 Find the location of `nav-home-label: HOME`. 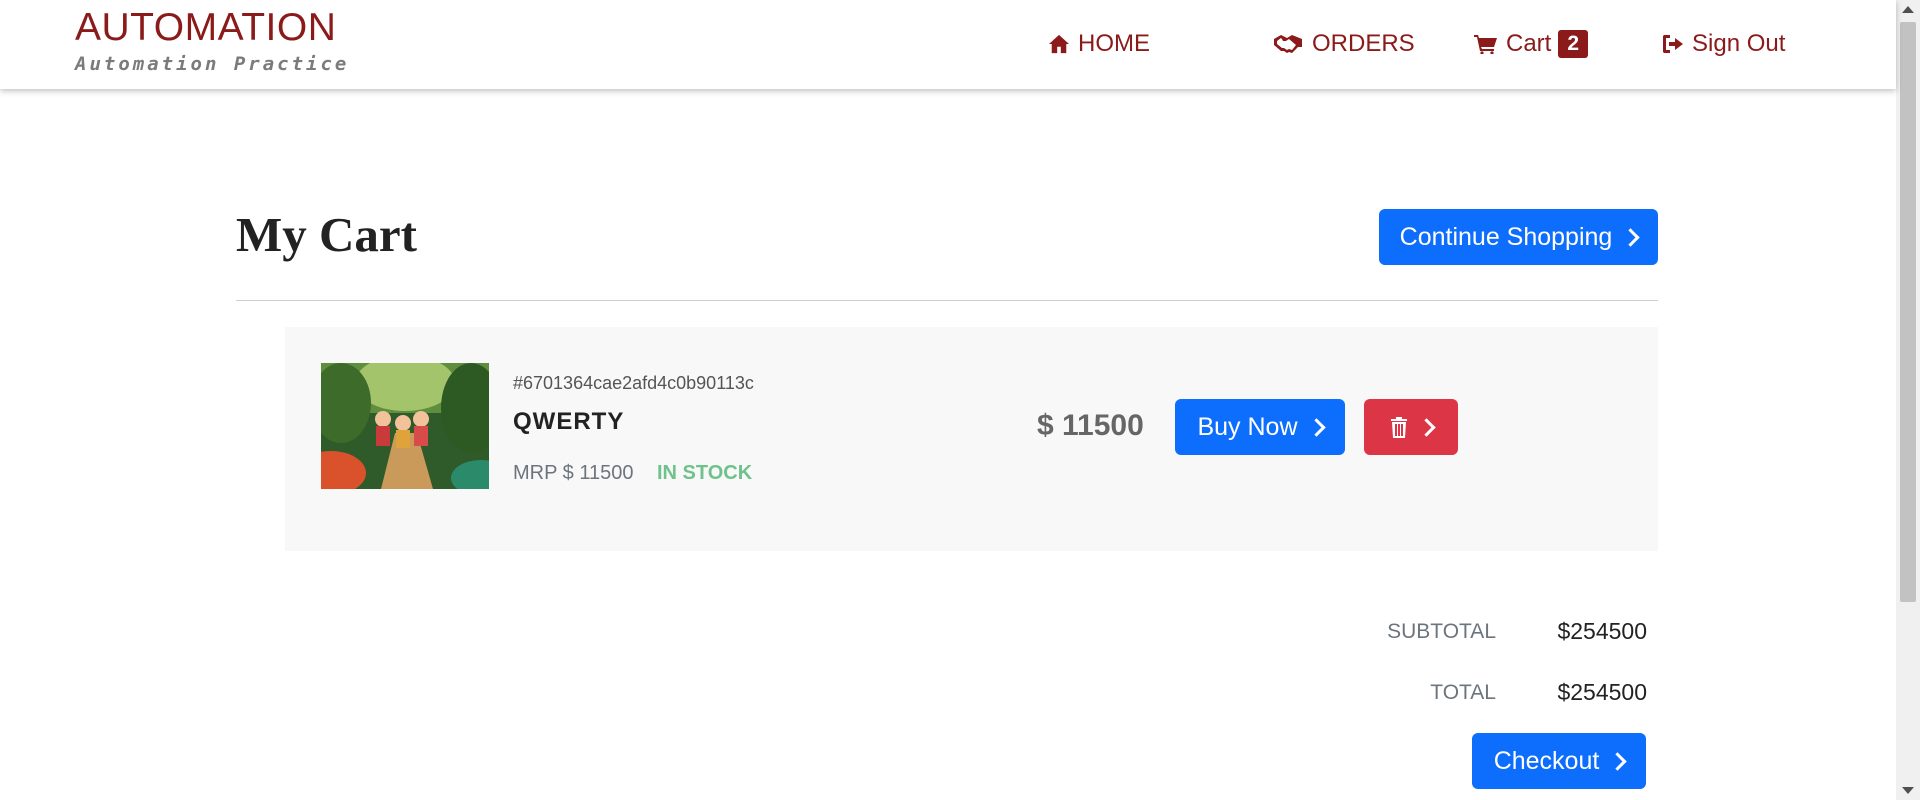

nav-home-label: HOME is located at coordinates (1114, 43).